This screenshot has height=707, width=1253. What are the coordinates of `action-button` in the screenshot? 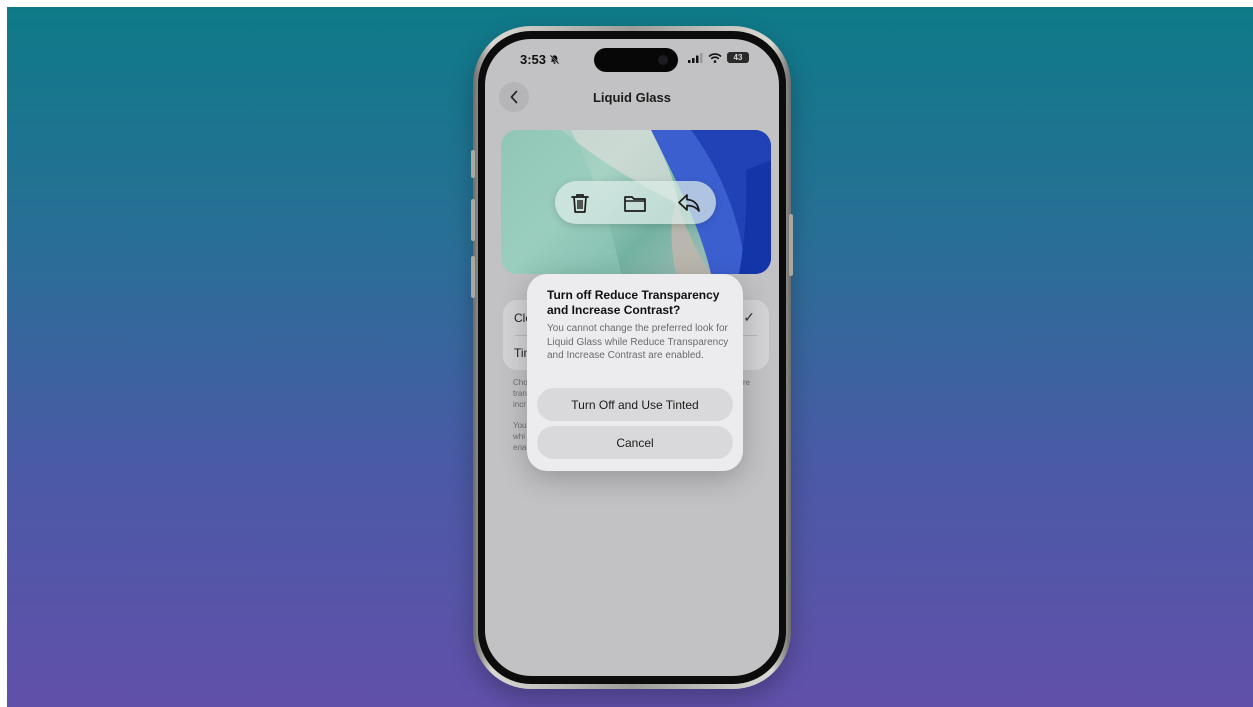 It's located at (473, 164).